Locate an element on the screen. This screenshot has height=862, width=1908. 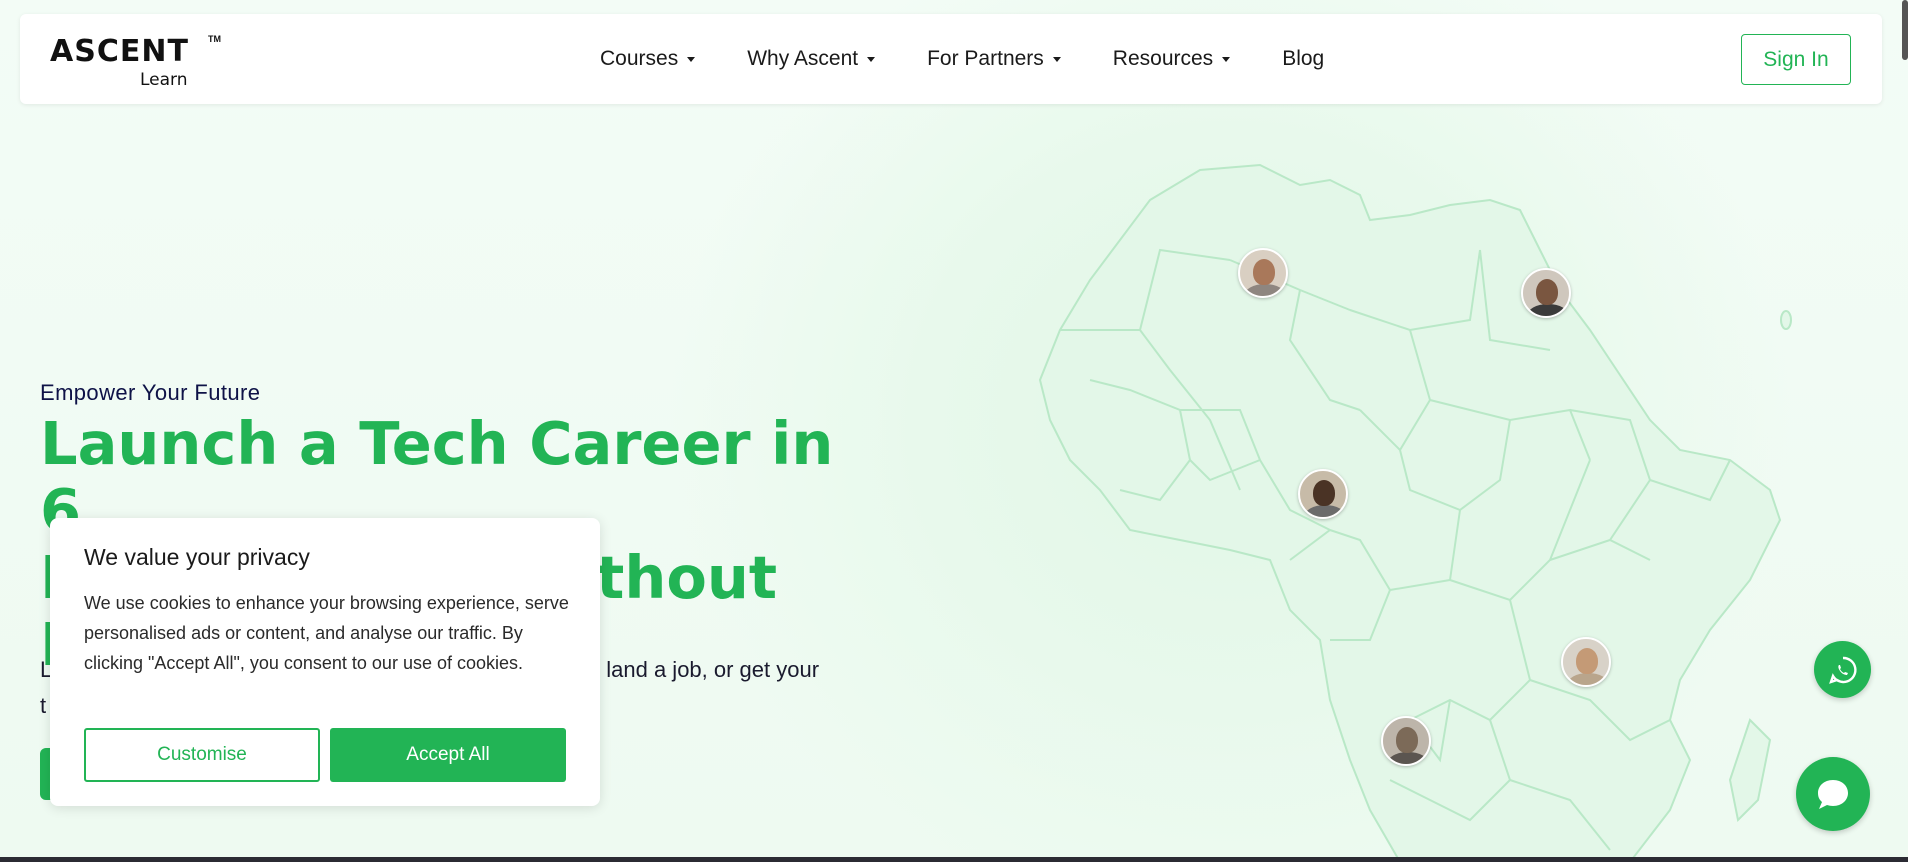
hero-eyebrow: Empower Your Future is located at coordinates (150, 392).